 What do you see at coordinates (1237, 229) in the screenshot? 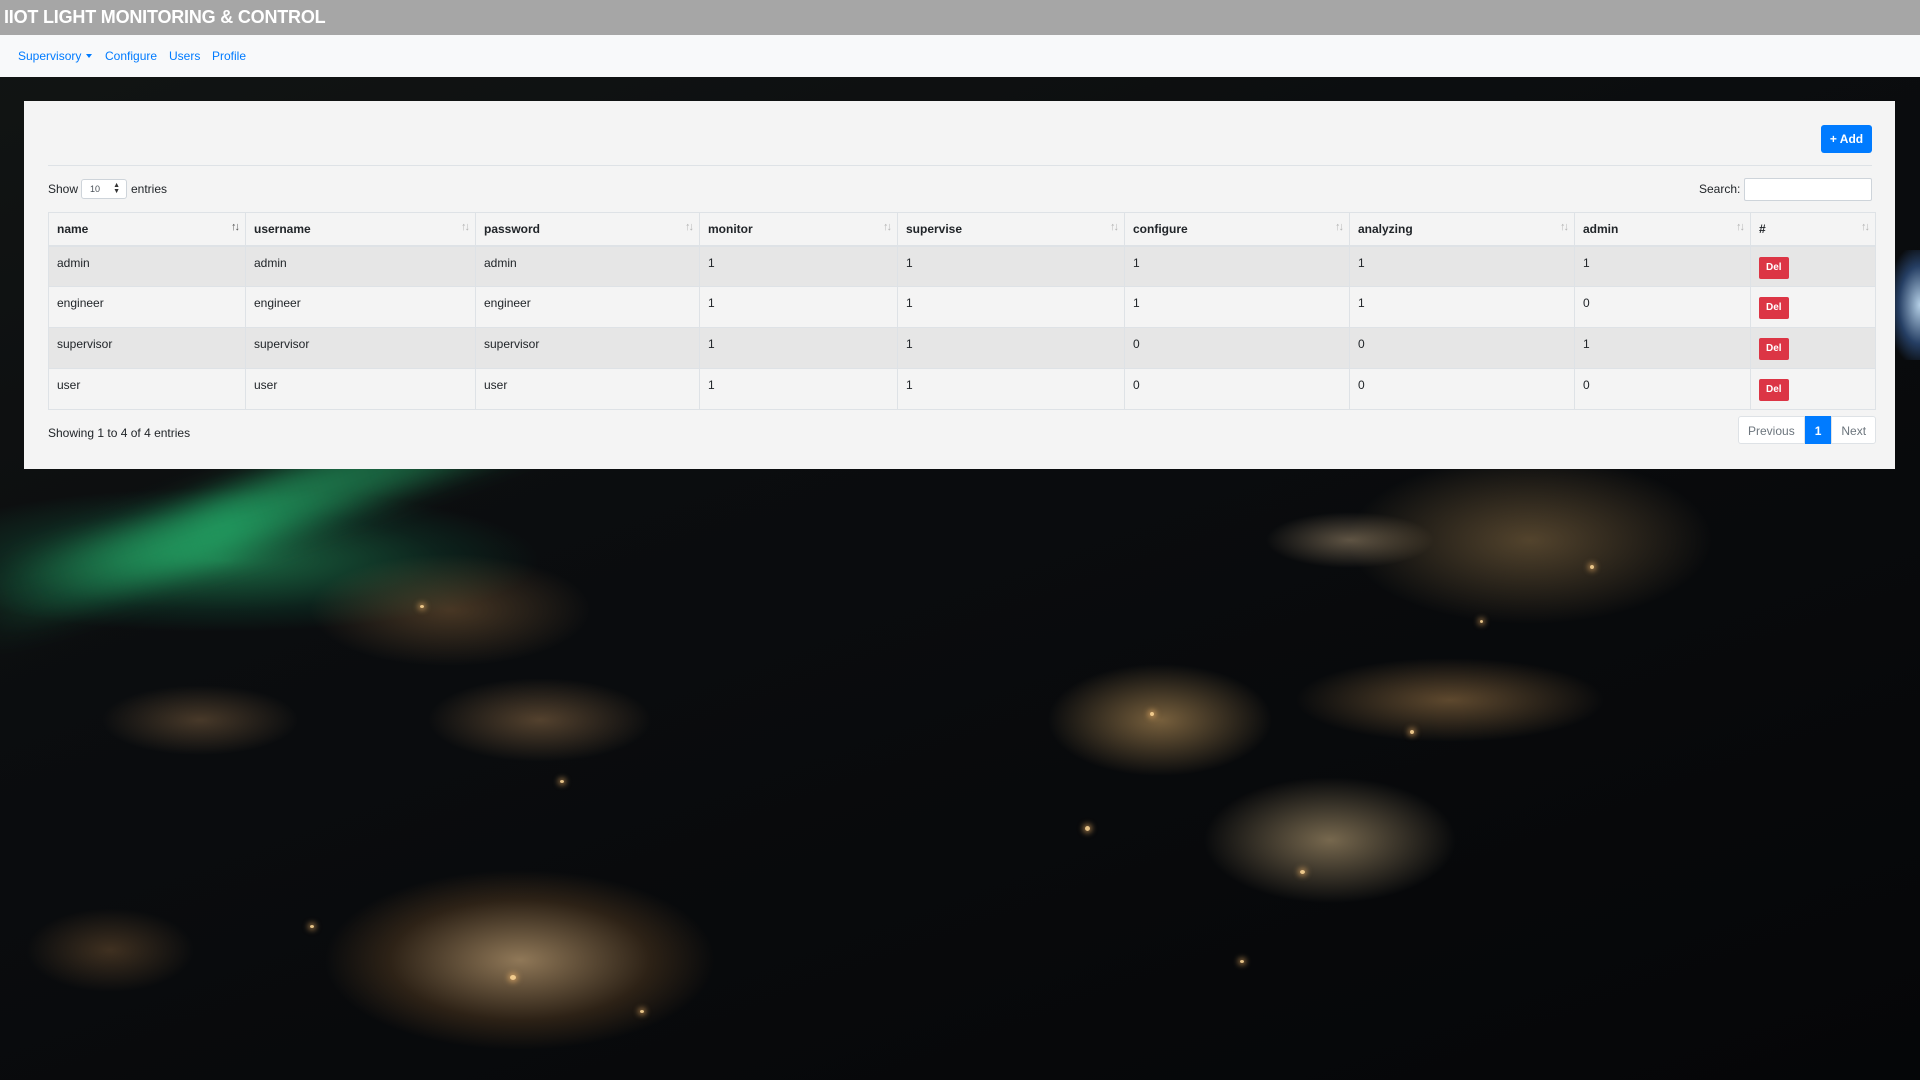
I see `column-header-configure: configure ↑↓` at bounding box center [1237, 229].